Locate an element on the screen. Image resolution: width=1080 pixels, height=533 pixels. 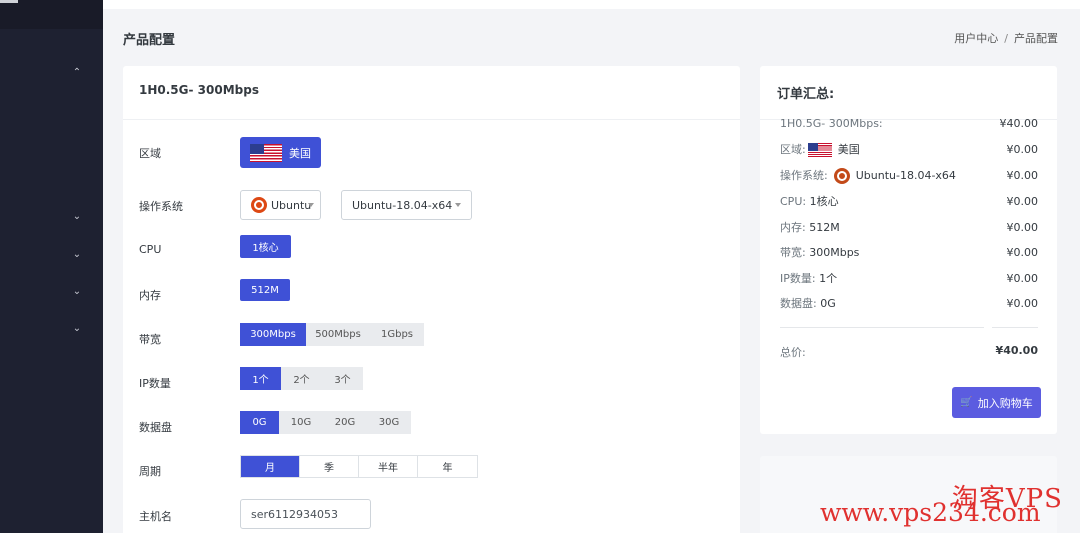
os-version-select: Ubuntu-18.04-x64 is located at coordinates (406, 205).